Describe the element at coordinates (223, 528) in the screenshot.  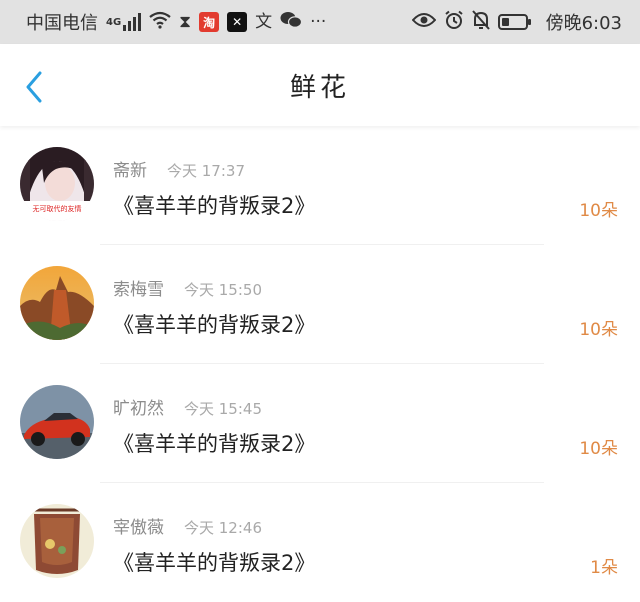
I see `gift-time: 今天 12:46` at that location.